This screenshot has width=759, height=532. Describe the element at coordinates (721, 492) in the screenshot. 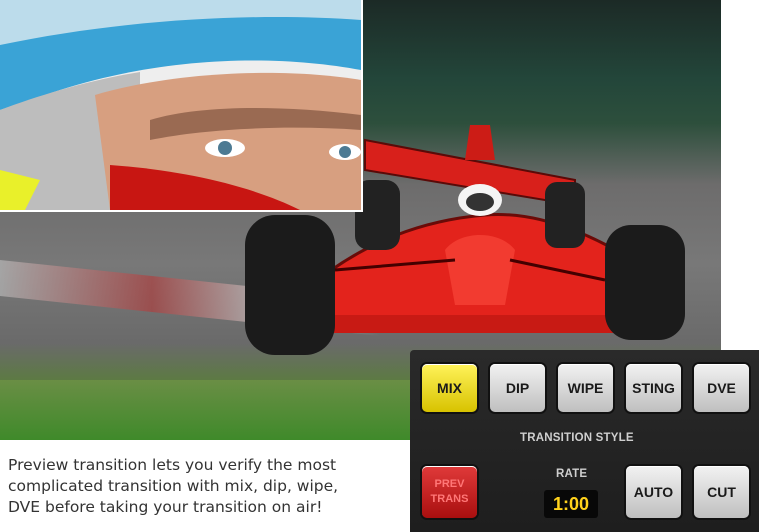

I see `cut-button: CUT` at that location.